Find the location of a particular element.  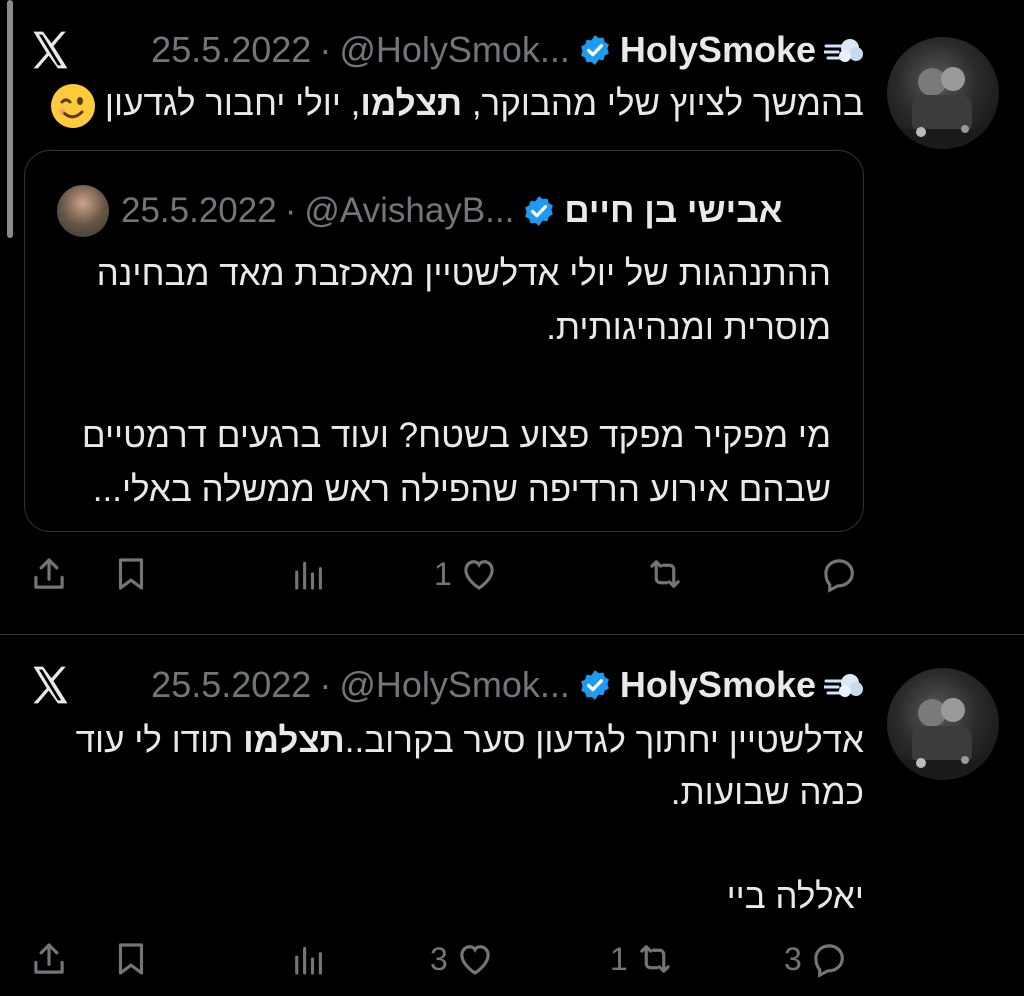

tweet-paragraph: יאללה ביי is located at coordinates (795, 896).